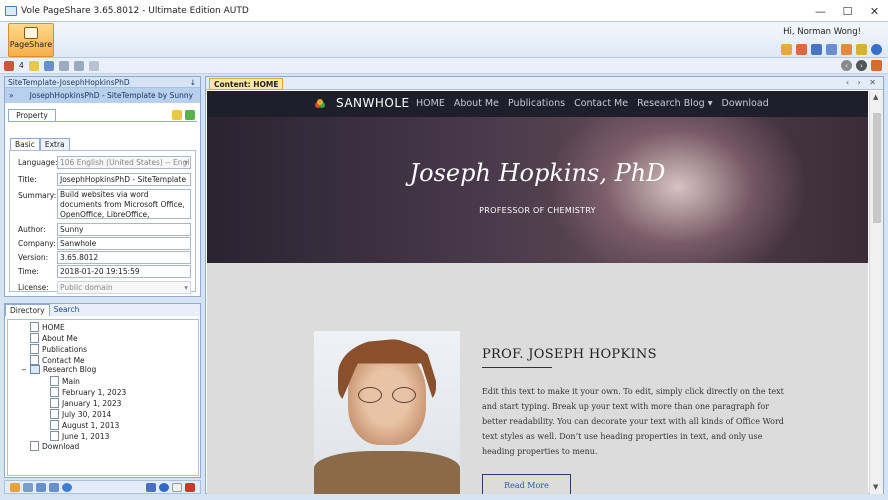  What do you see at coordinates (124, 287) in the screenshot?
I see `license-select: Public domain ▾` at bounding box center [124, 287].